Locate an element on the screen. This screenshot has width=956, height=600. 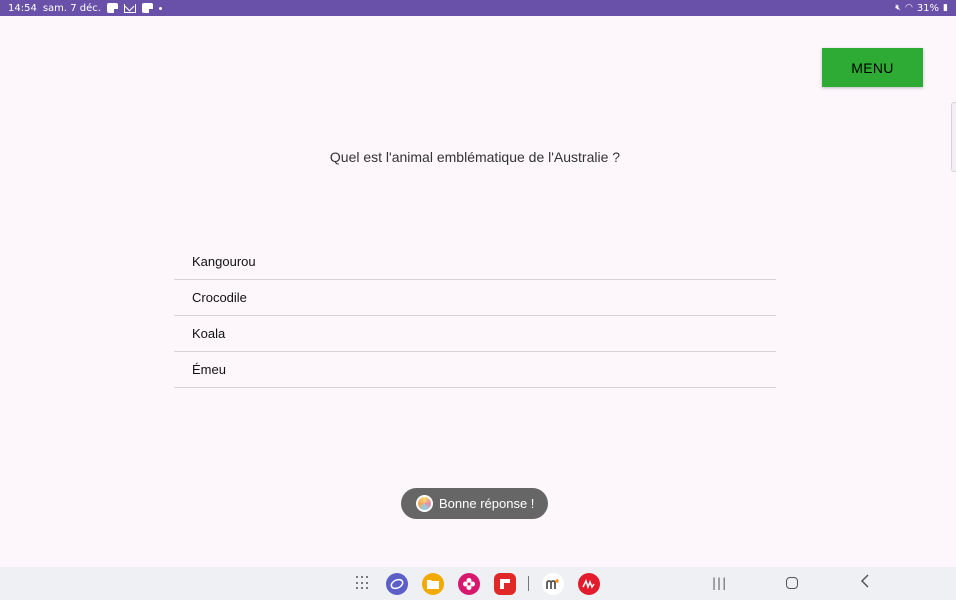
toast-notification: Bonne réponse ! is located at coordinates (474, 503).